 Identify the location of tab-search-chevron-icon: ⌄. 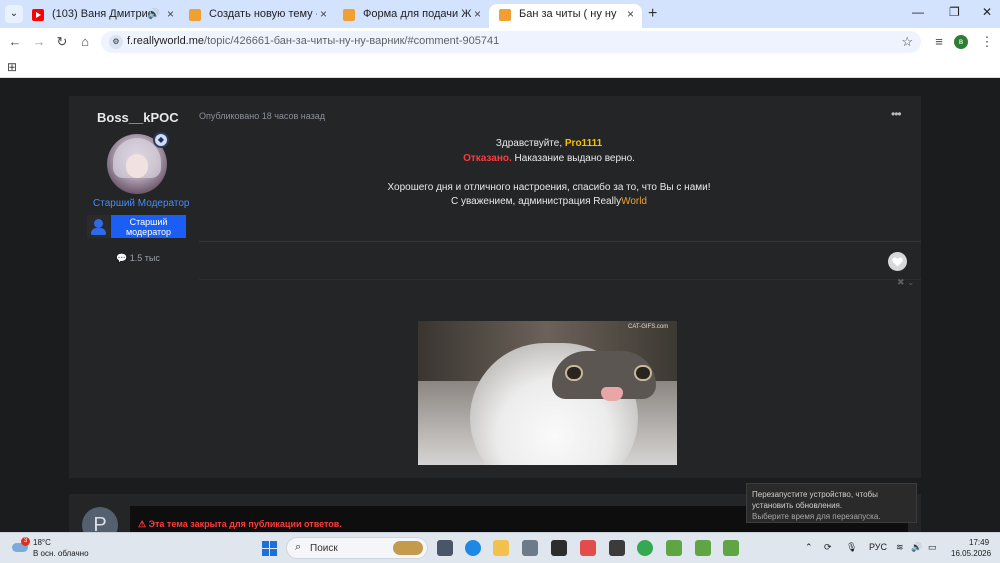
(14, 14).